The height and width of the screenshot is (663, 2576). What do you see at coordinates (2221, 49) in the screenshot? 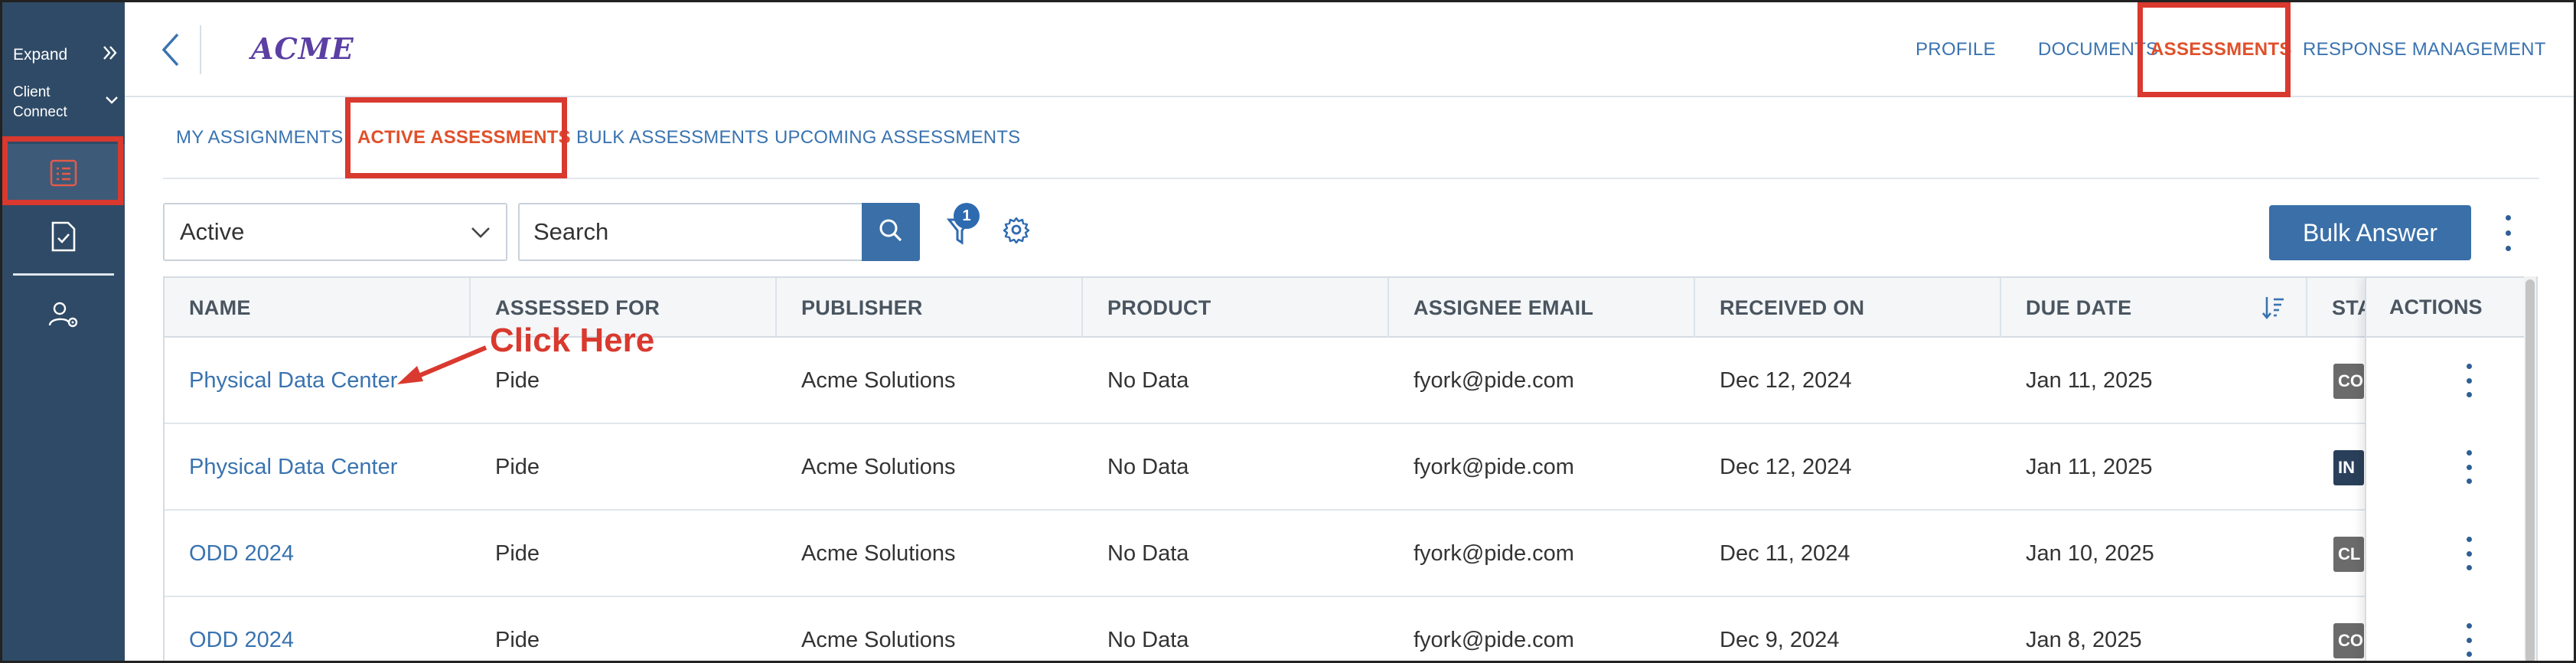
I see `nav-assessments: ASSESSMENTS` at bounding box center [2221, 49].